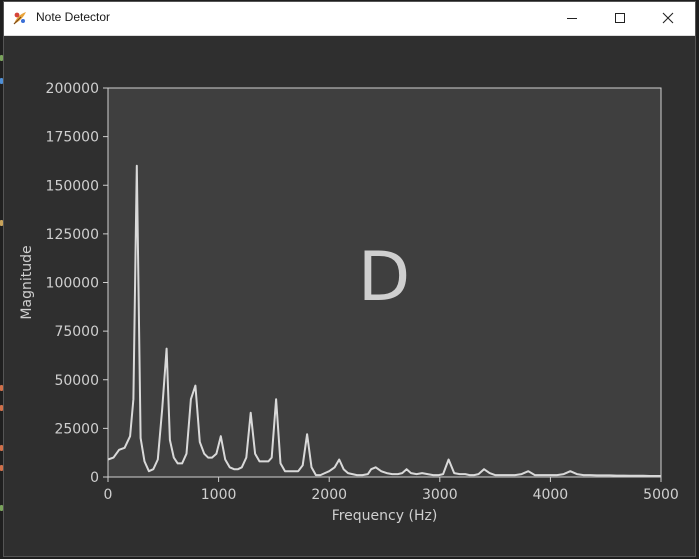 Image resolution: width=699 pixels, height=559 pixels. What do you see at coordinates (108, 495) in the screenshot?
I see `x-tick-label: 0` at bounding box center [108, 495].